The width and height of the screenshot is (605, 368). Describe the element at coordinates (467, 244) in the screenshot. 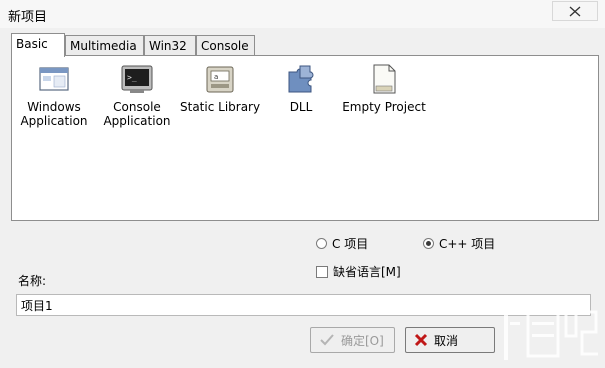

I see `cpp-project-label: C++ 项目` at that location.